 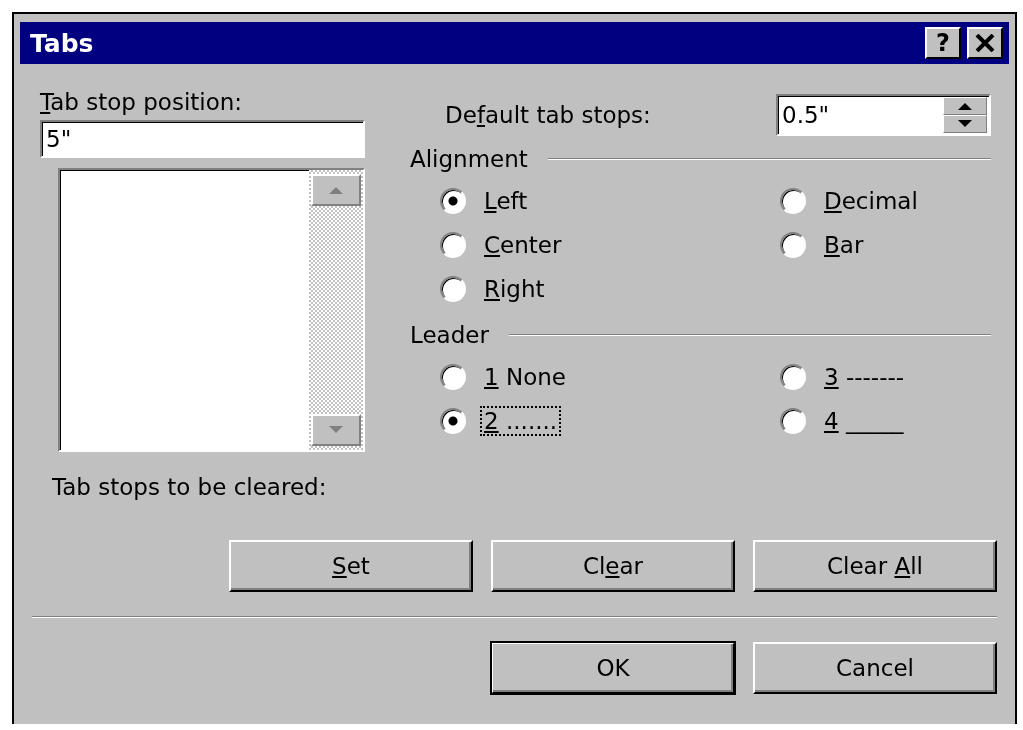 I want to click on group-title: Leader, so click(x=449, y=335).